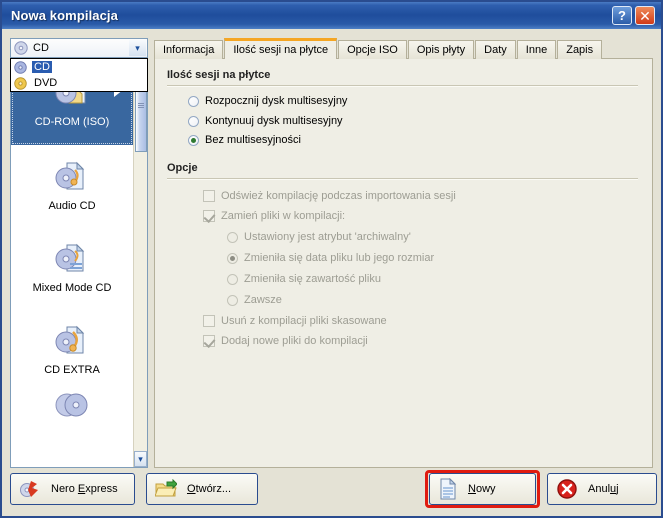 The height and width of the screenshot is (518, 663). I want to click on list-scrollbar: ▾, so click(140, 263).